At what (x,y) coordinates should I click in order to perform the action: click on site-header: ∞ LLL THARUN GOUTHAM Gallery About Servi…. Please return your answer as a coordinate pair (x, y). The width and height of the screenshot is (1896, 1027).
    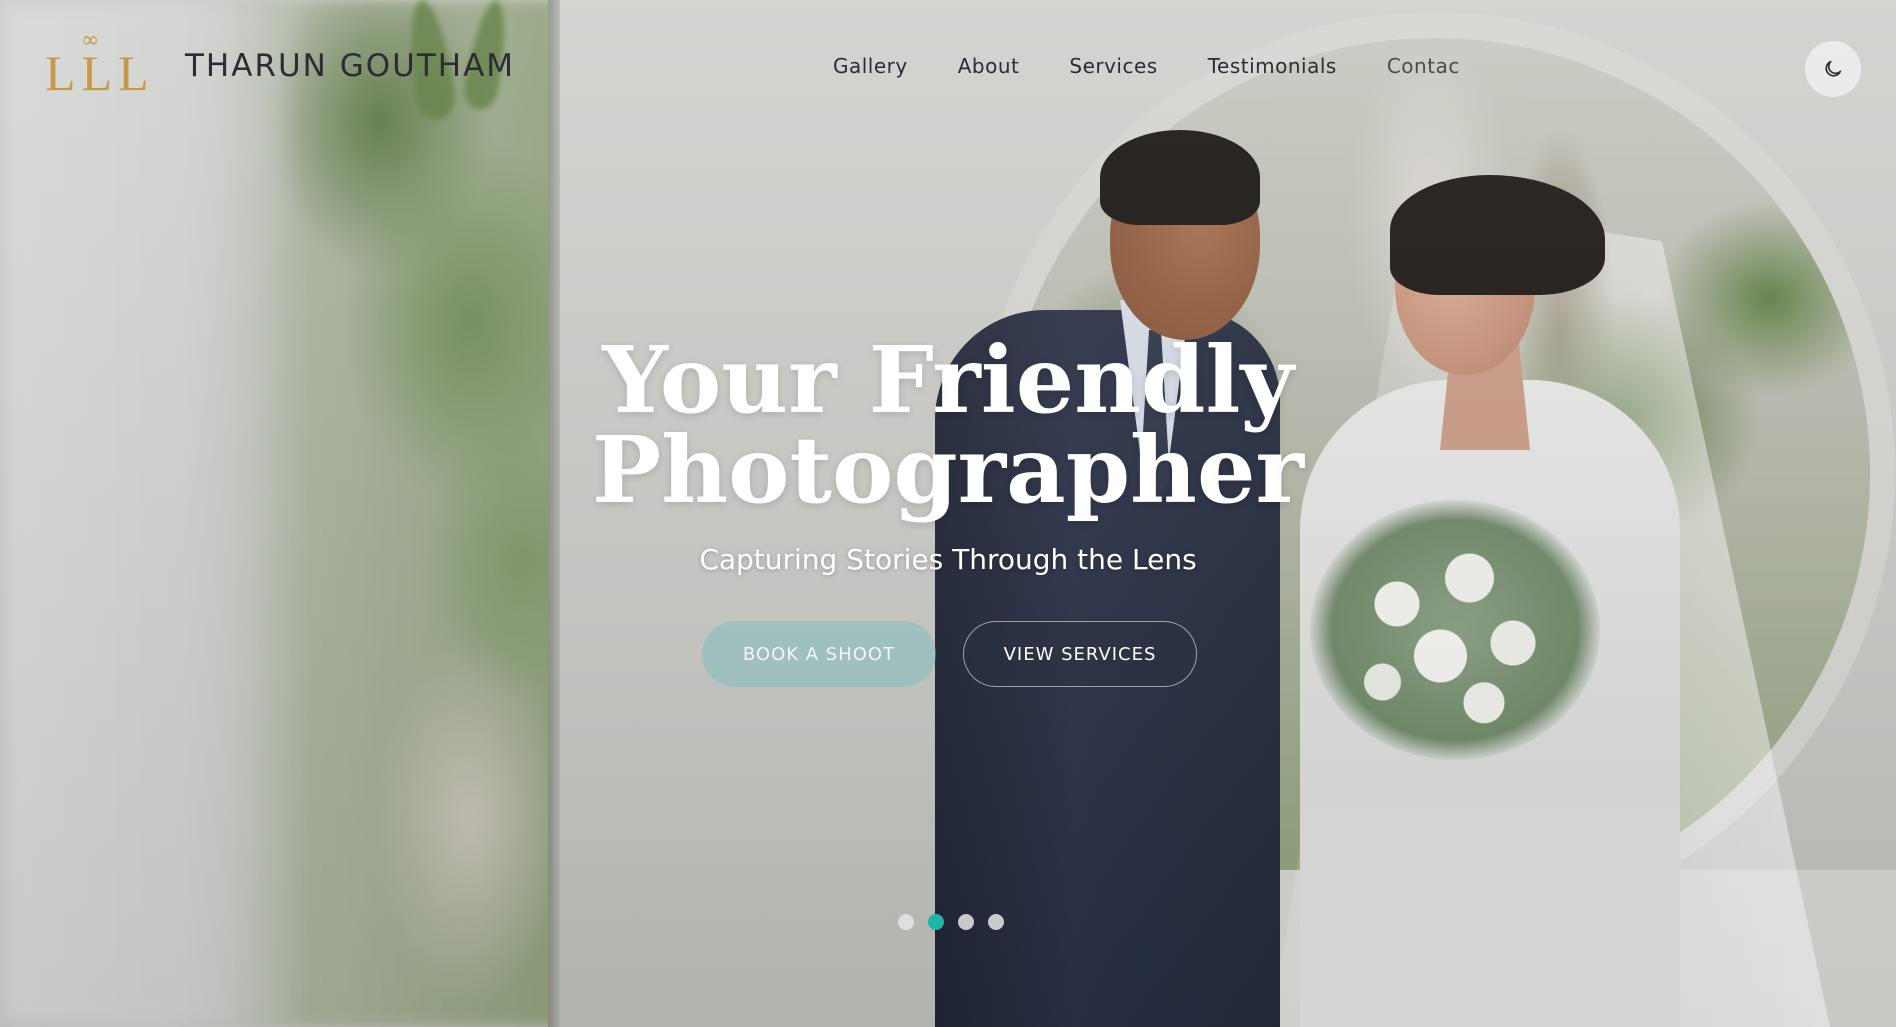
    Looking at the image, I should click on (948, 67).